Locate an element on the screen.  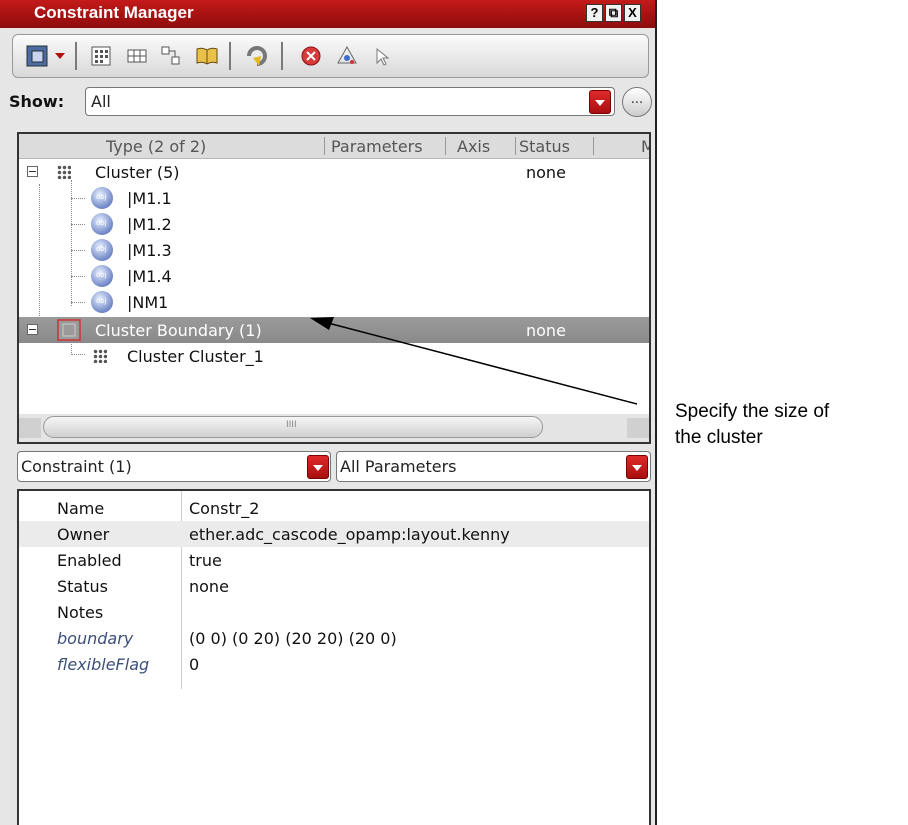
tree-row-boundary-cluster: Cluster Cluster_1 is located at coordinates (334, 356).